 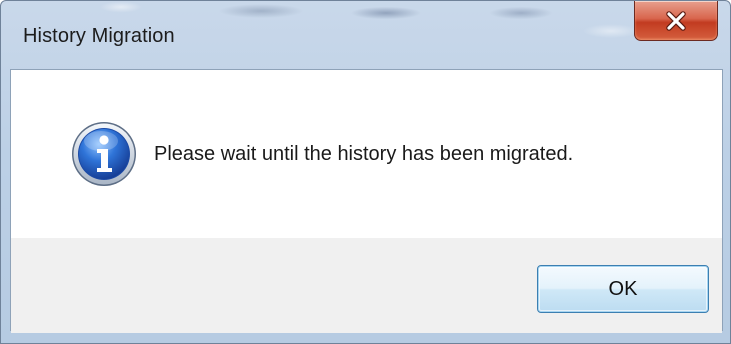 I want to click on close-button, so click(x=676, y=21).